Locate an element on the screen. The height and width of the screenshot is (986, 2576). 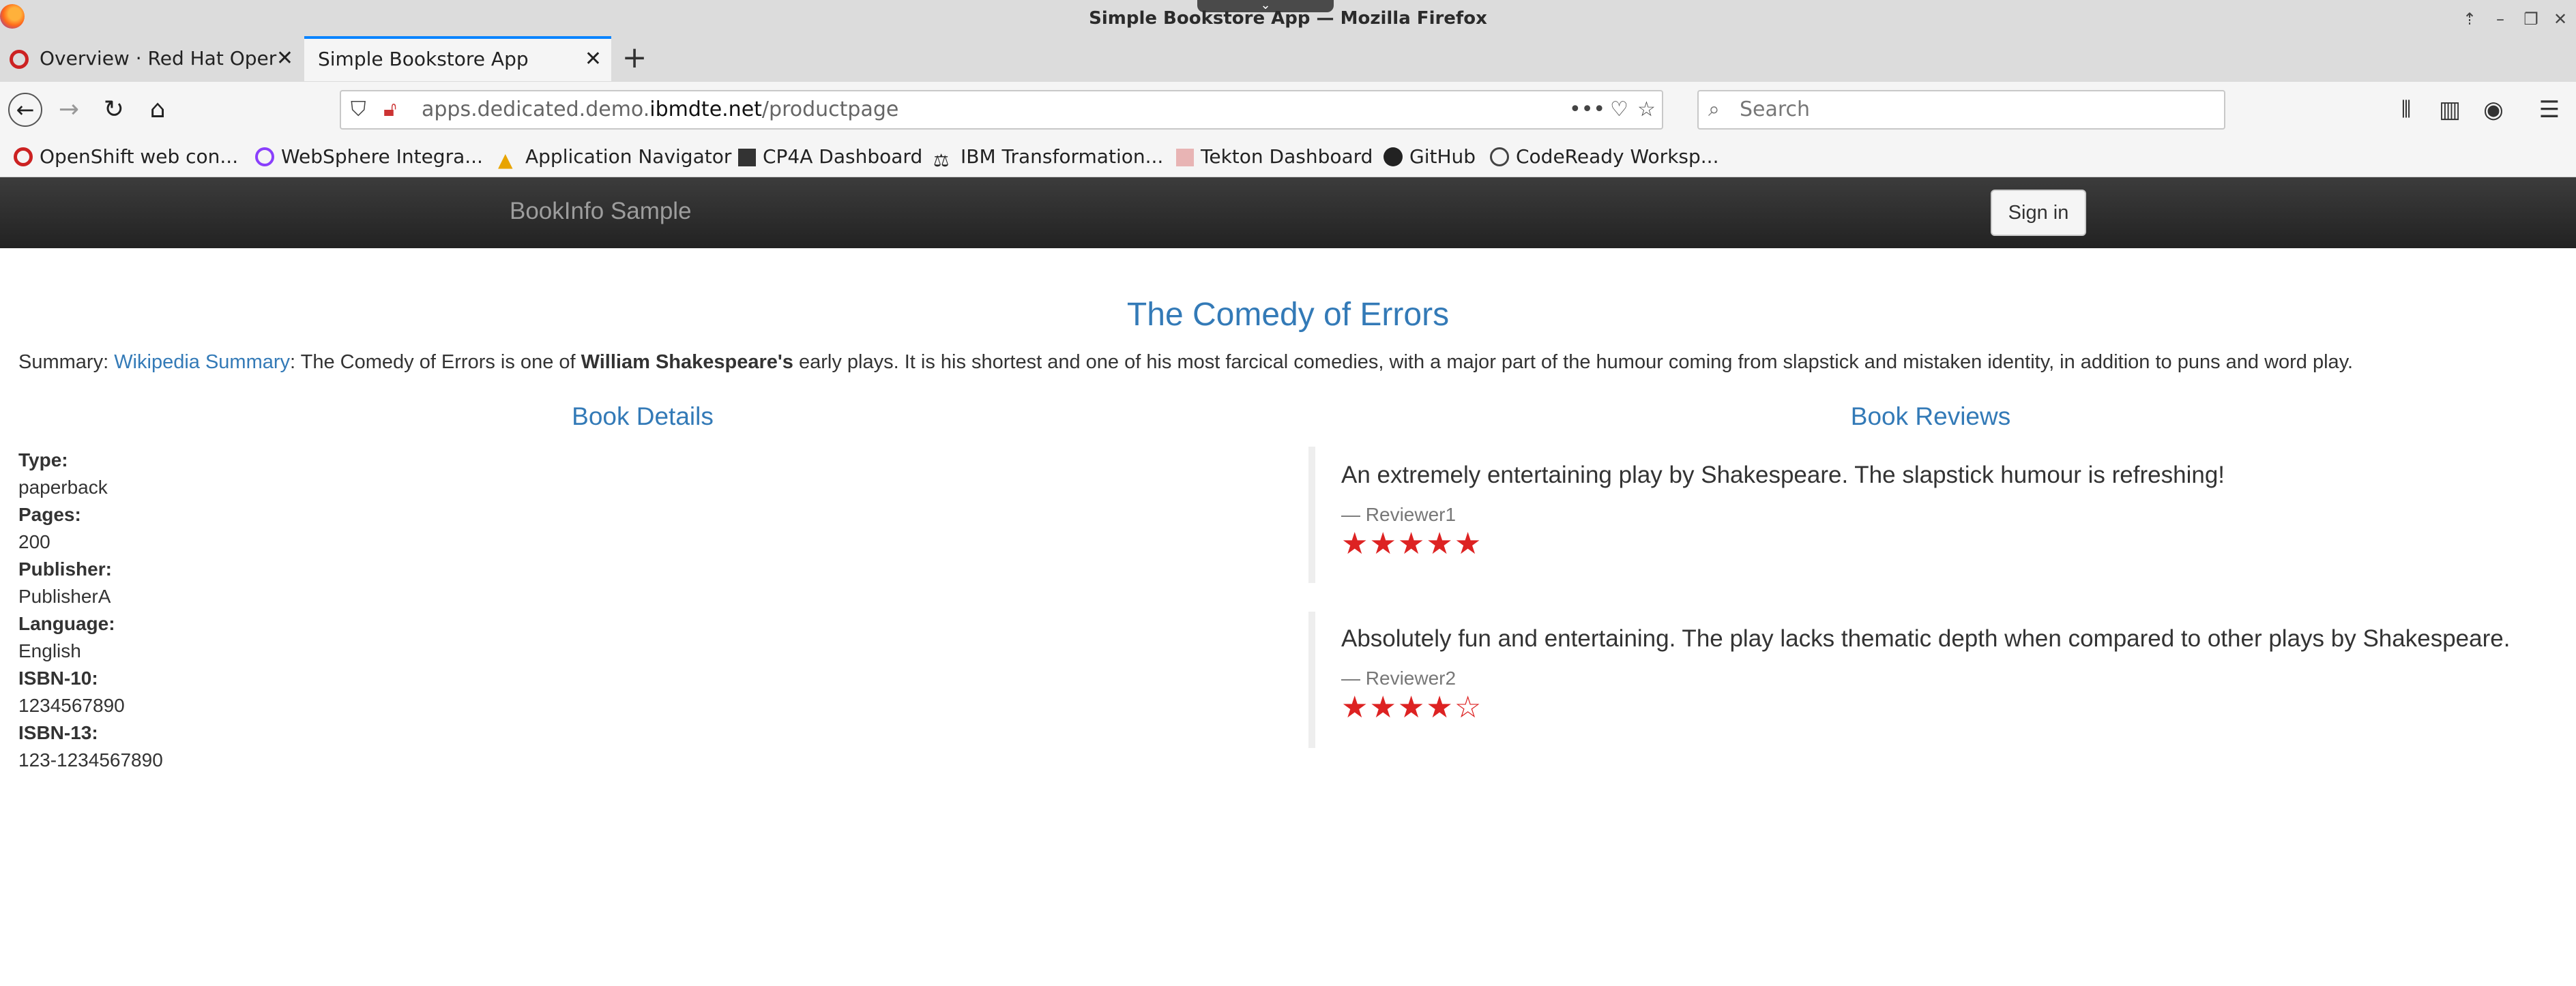
review-author: — Reviewer1 is located at coordinates (1399, 514).